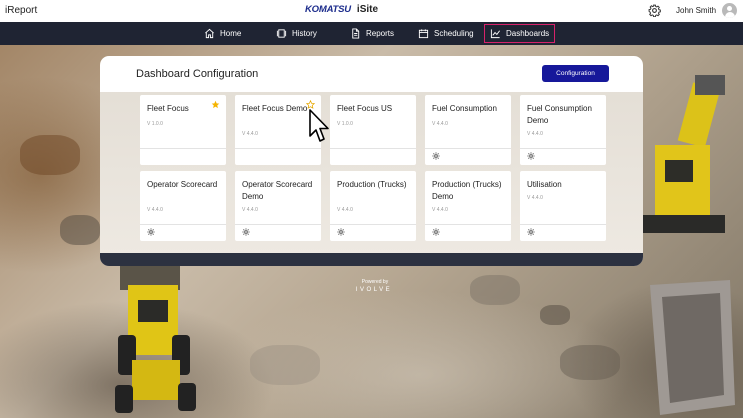  Describe the element at coordinates (464, 108) in the screenshot. I see `card-title: Fuel Consumption` at that location.